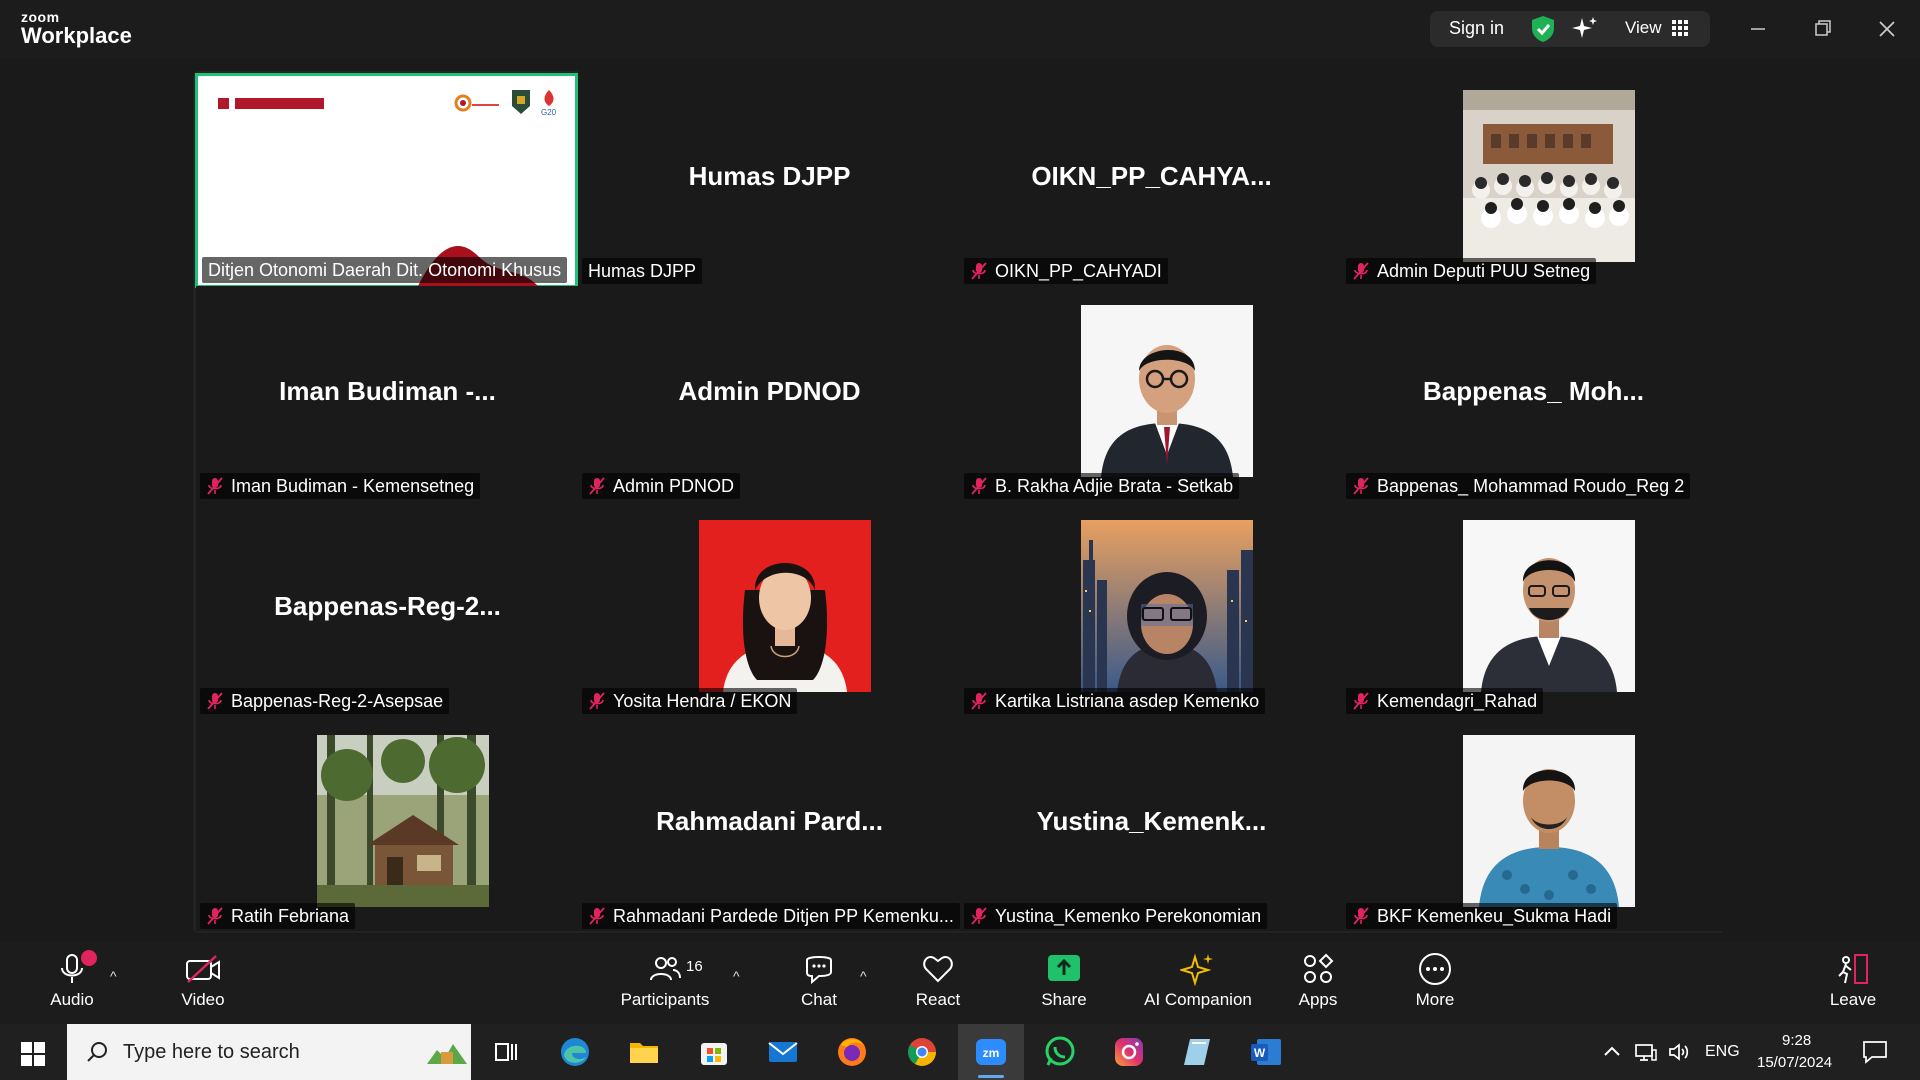 Image resolution: width=1920 pixels, height=1080 pixels. Describe the element at coordinates (644, 1052) in the screenshot. I see `file-explorer-icon` at that location.